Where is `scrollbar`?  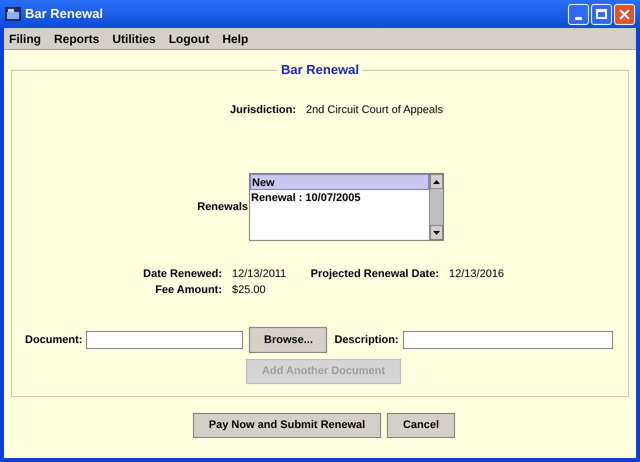 scrollbar is located at coordinates (436, 207).